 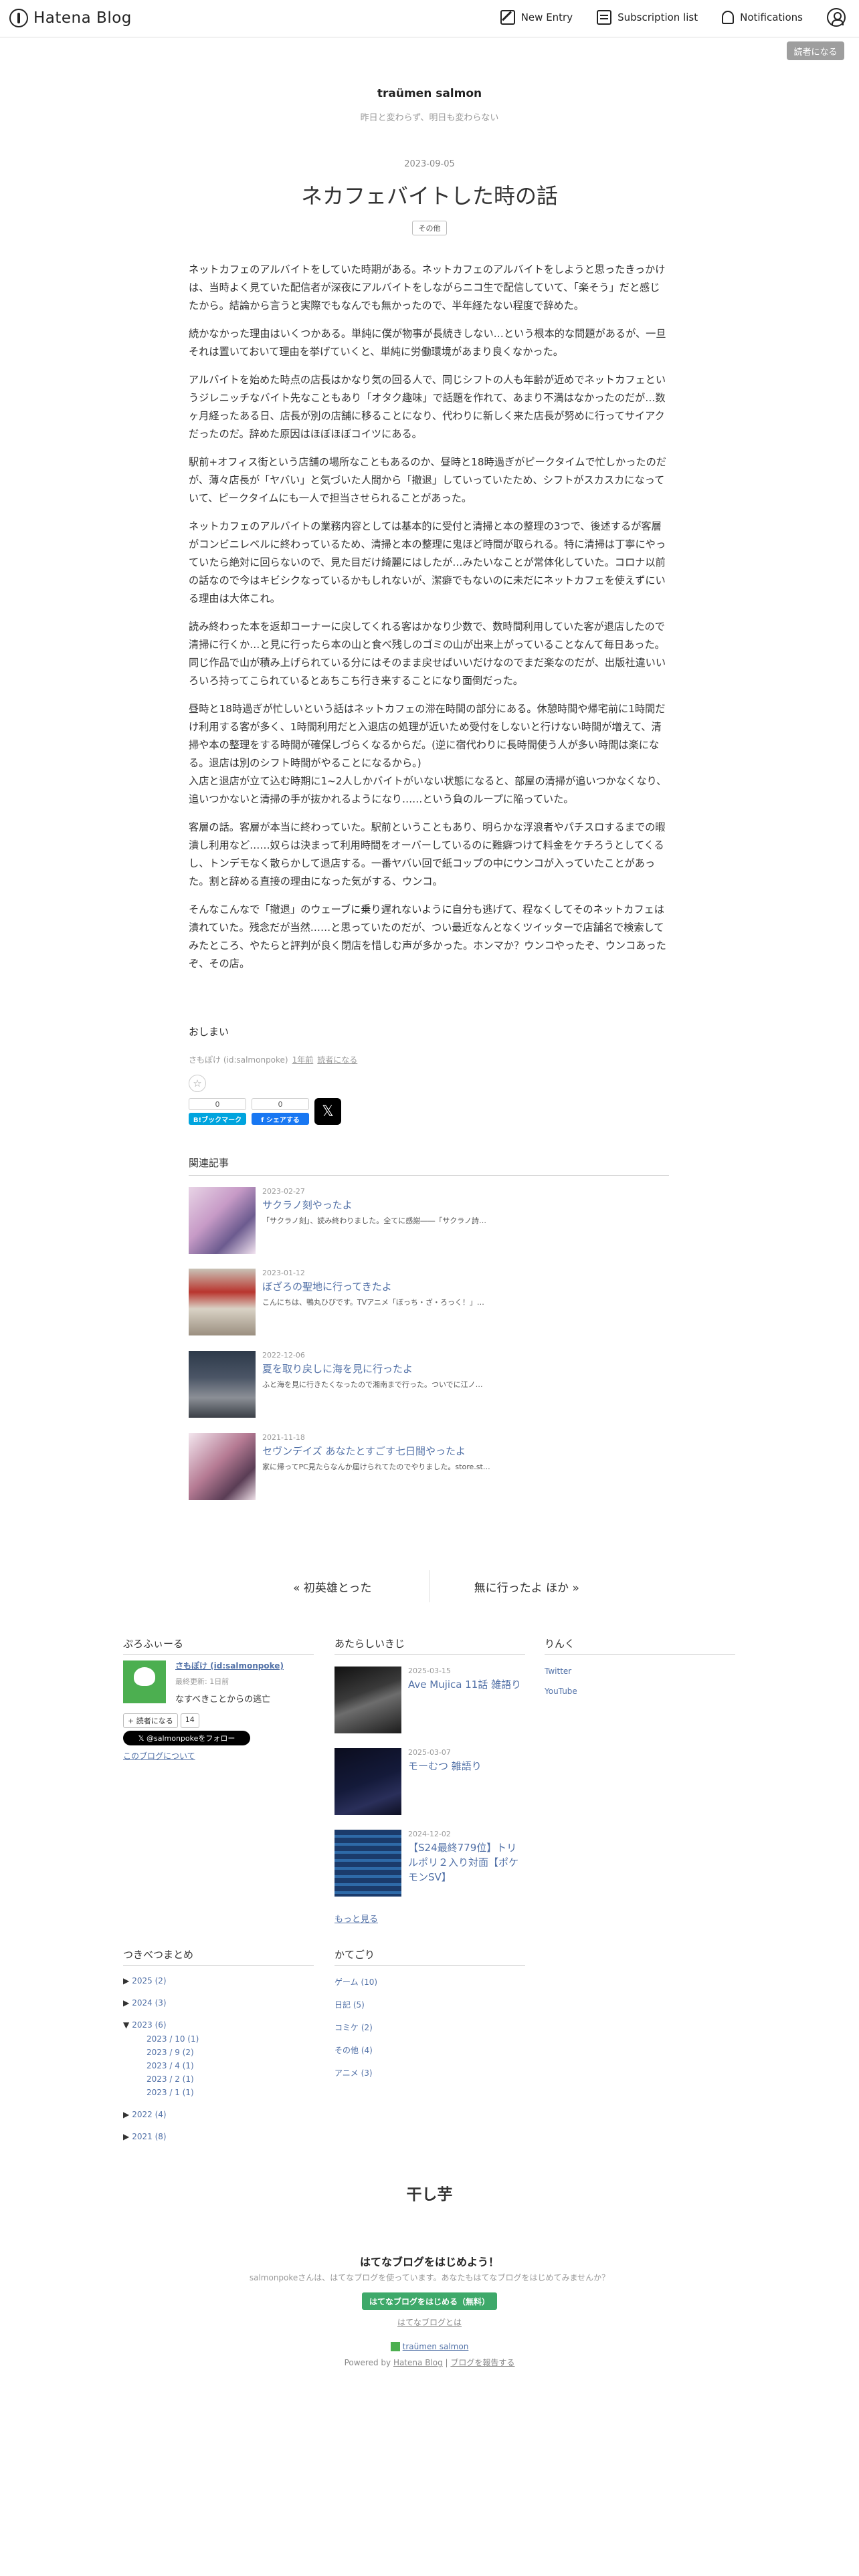 I want to click on promo-heading: はてなブログをはじめよう！, so click(x=429, y=2262).